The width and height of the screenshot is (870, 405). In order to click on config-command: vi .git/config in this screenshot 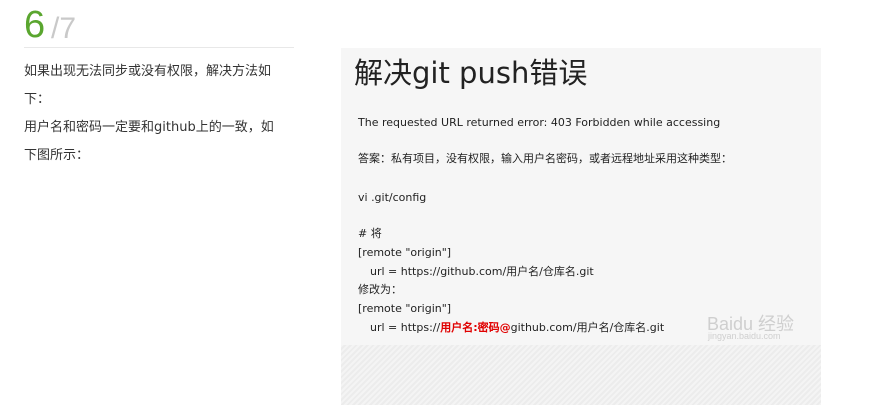, I will do `click(392, 197)`.